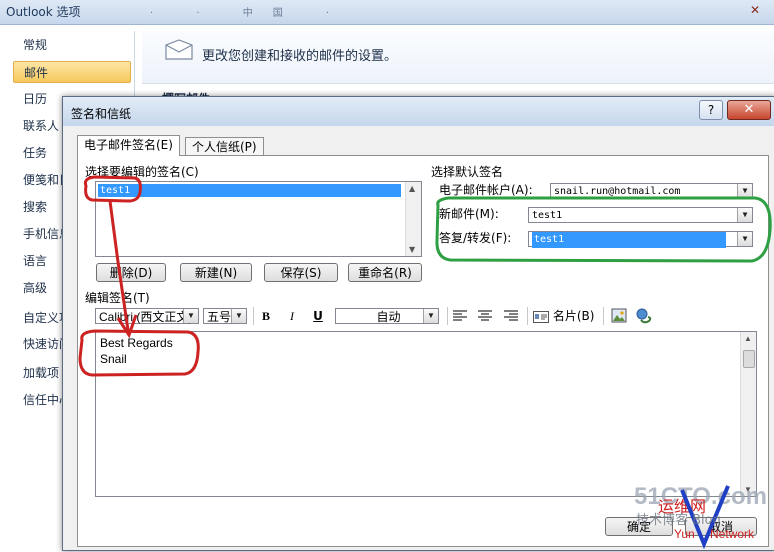  What do you see at coordinates (224, 146) in the screenshot?
I see `tab-personal-stationery: 个人信纸(P)` at bounding box center [224, 146].